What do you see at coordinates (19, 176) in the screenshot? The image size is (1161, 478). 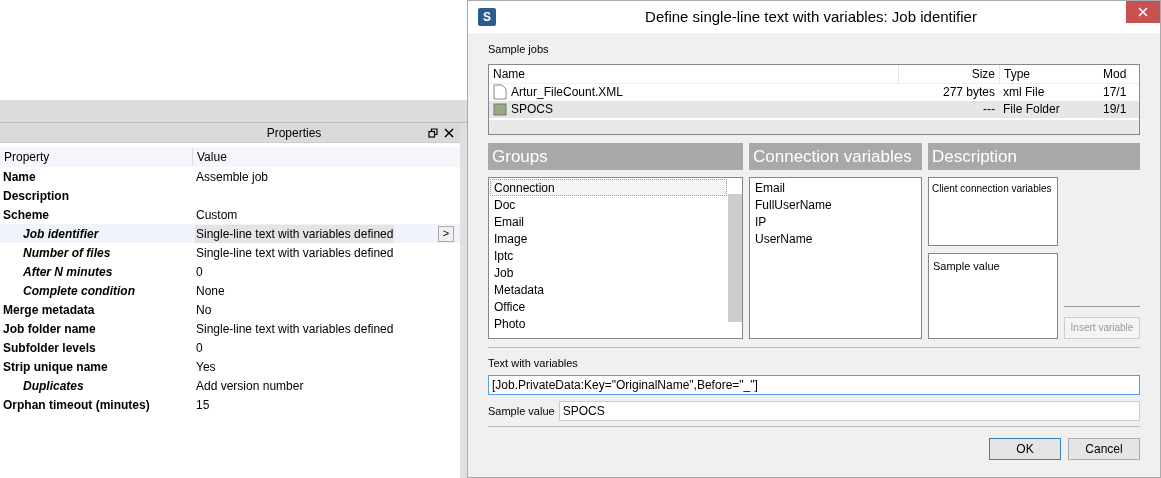 I see `property-name: Name` at bounding box center [19, 176].